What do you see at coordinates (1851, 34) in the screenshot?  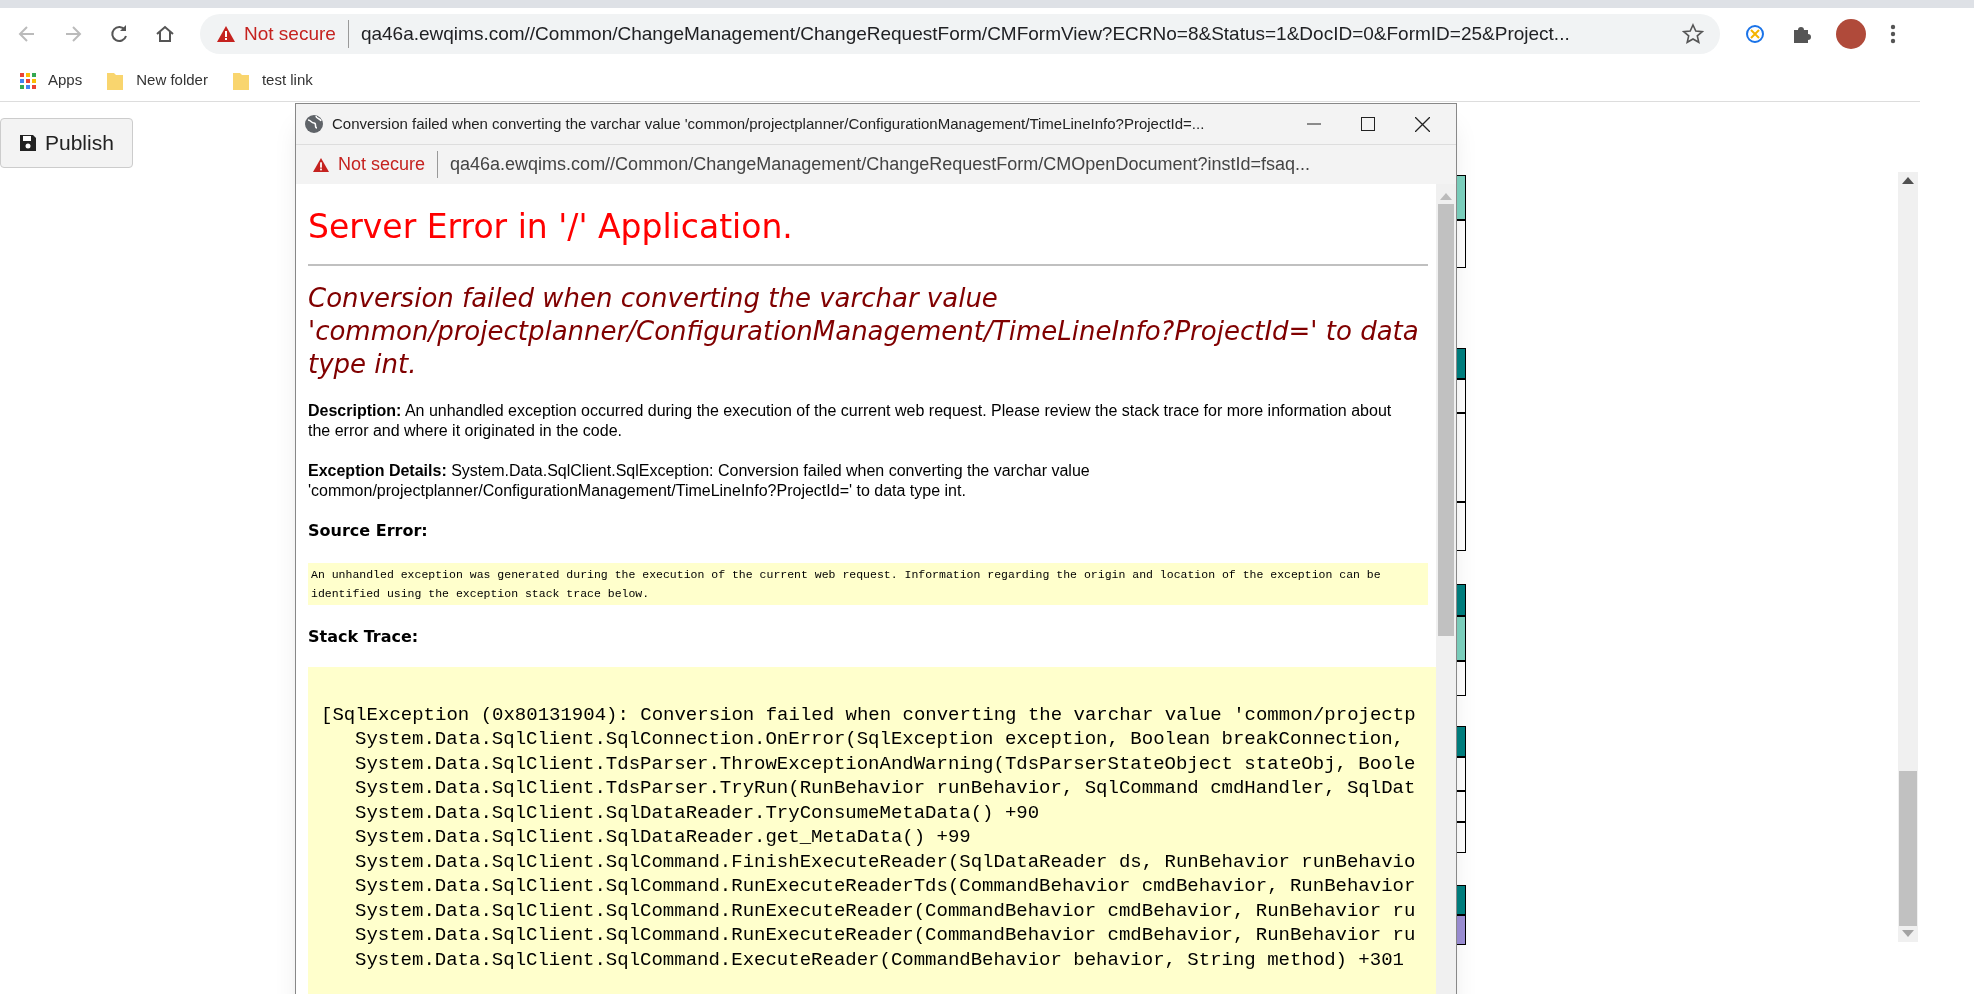 I see `avatar` at bounding box center [1851, 34].